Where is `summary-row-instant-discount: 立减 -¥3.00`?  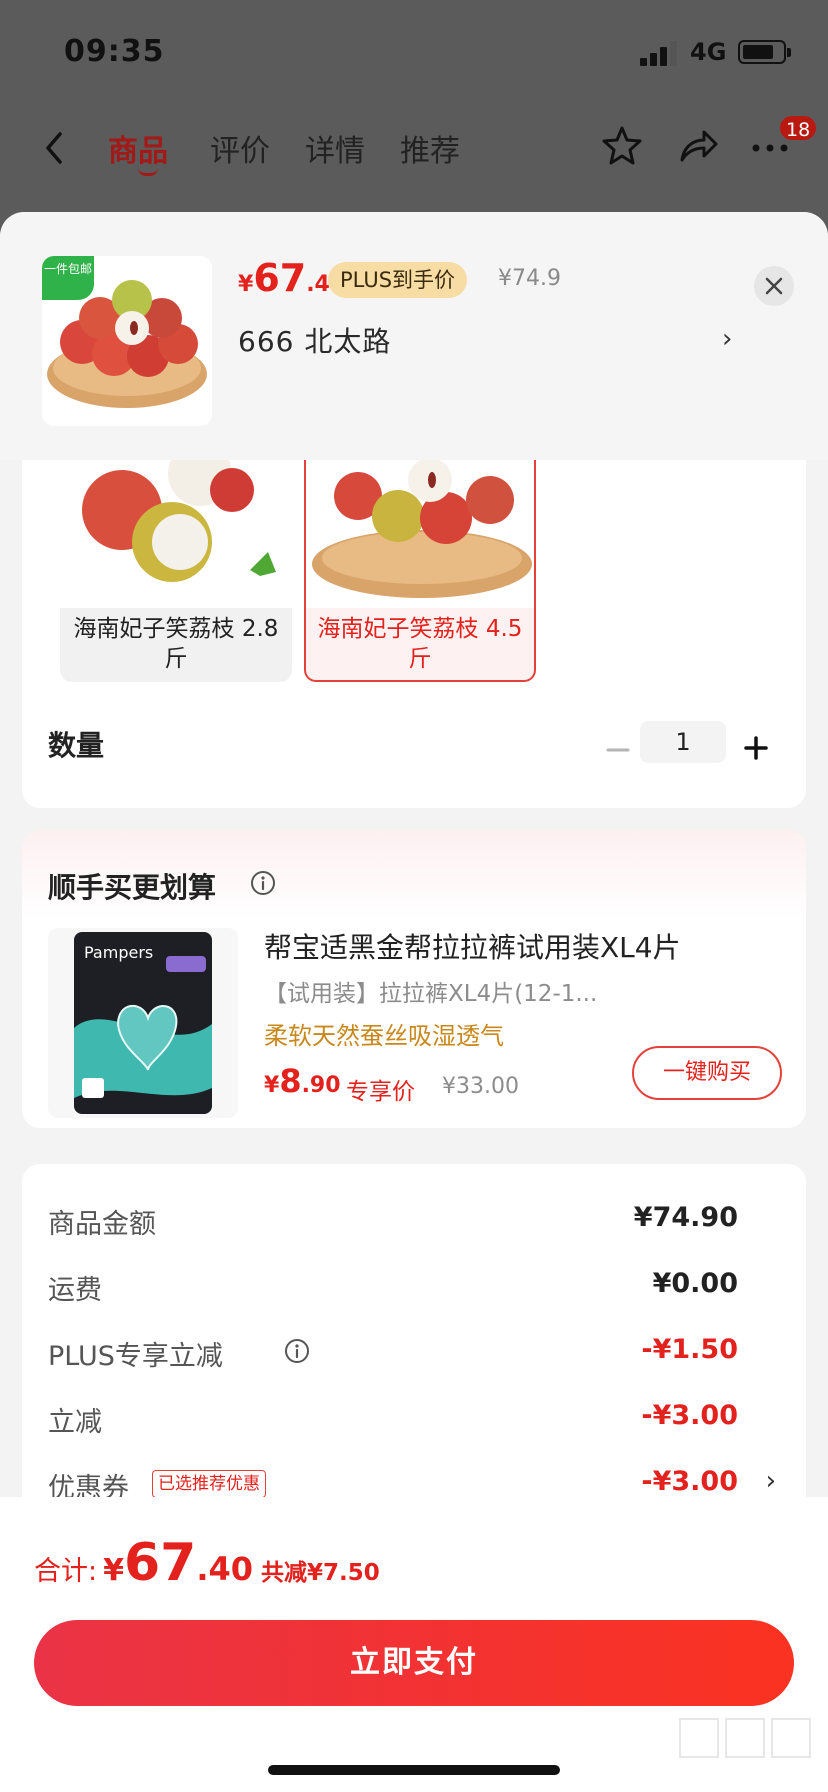
summary-row-instant-discount: 立减 -¥3.00 is located at coordinates (414, 1420).